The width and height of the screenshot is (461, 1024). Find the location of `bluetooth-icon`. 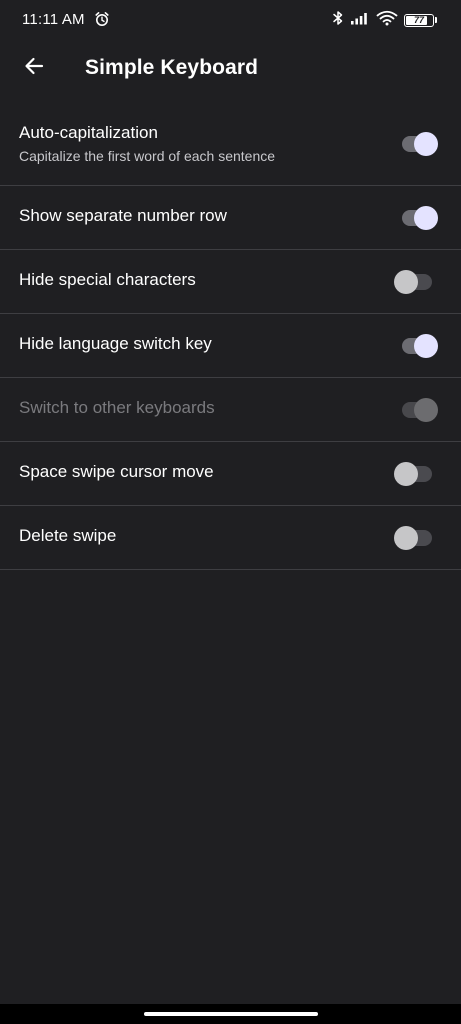

bluetooth-icon is located at coordinates (338, 20).